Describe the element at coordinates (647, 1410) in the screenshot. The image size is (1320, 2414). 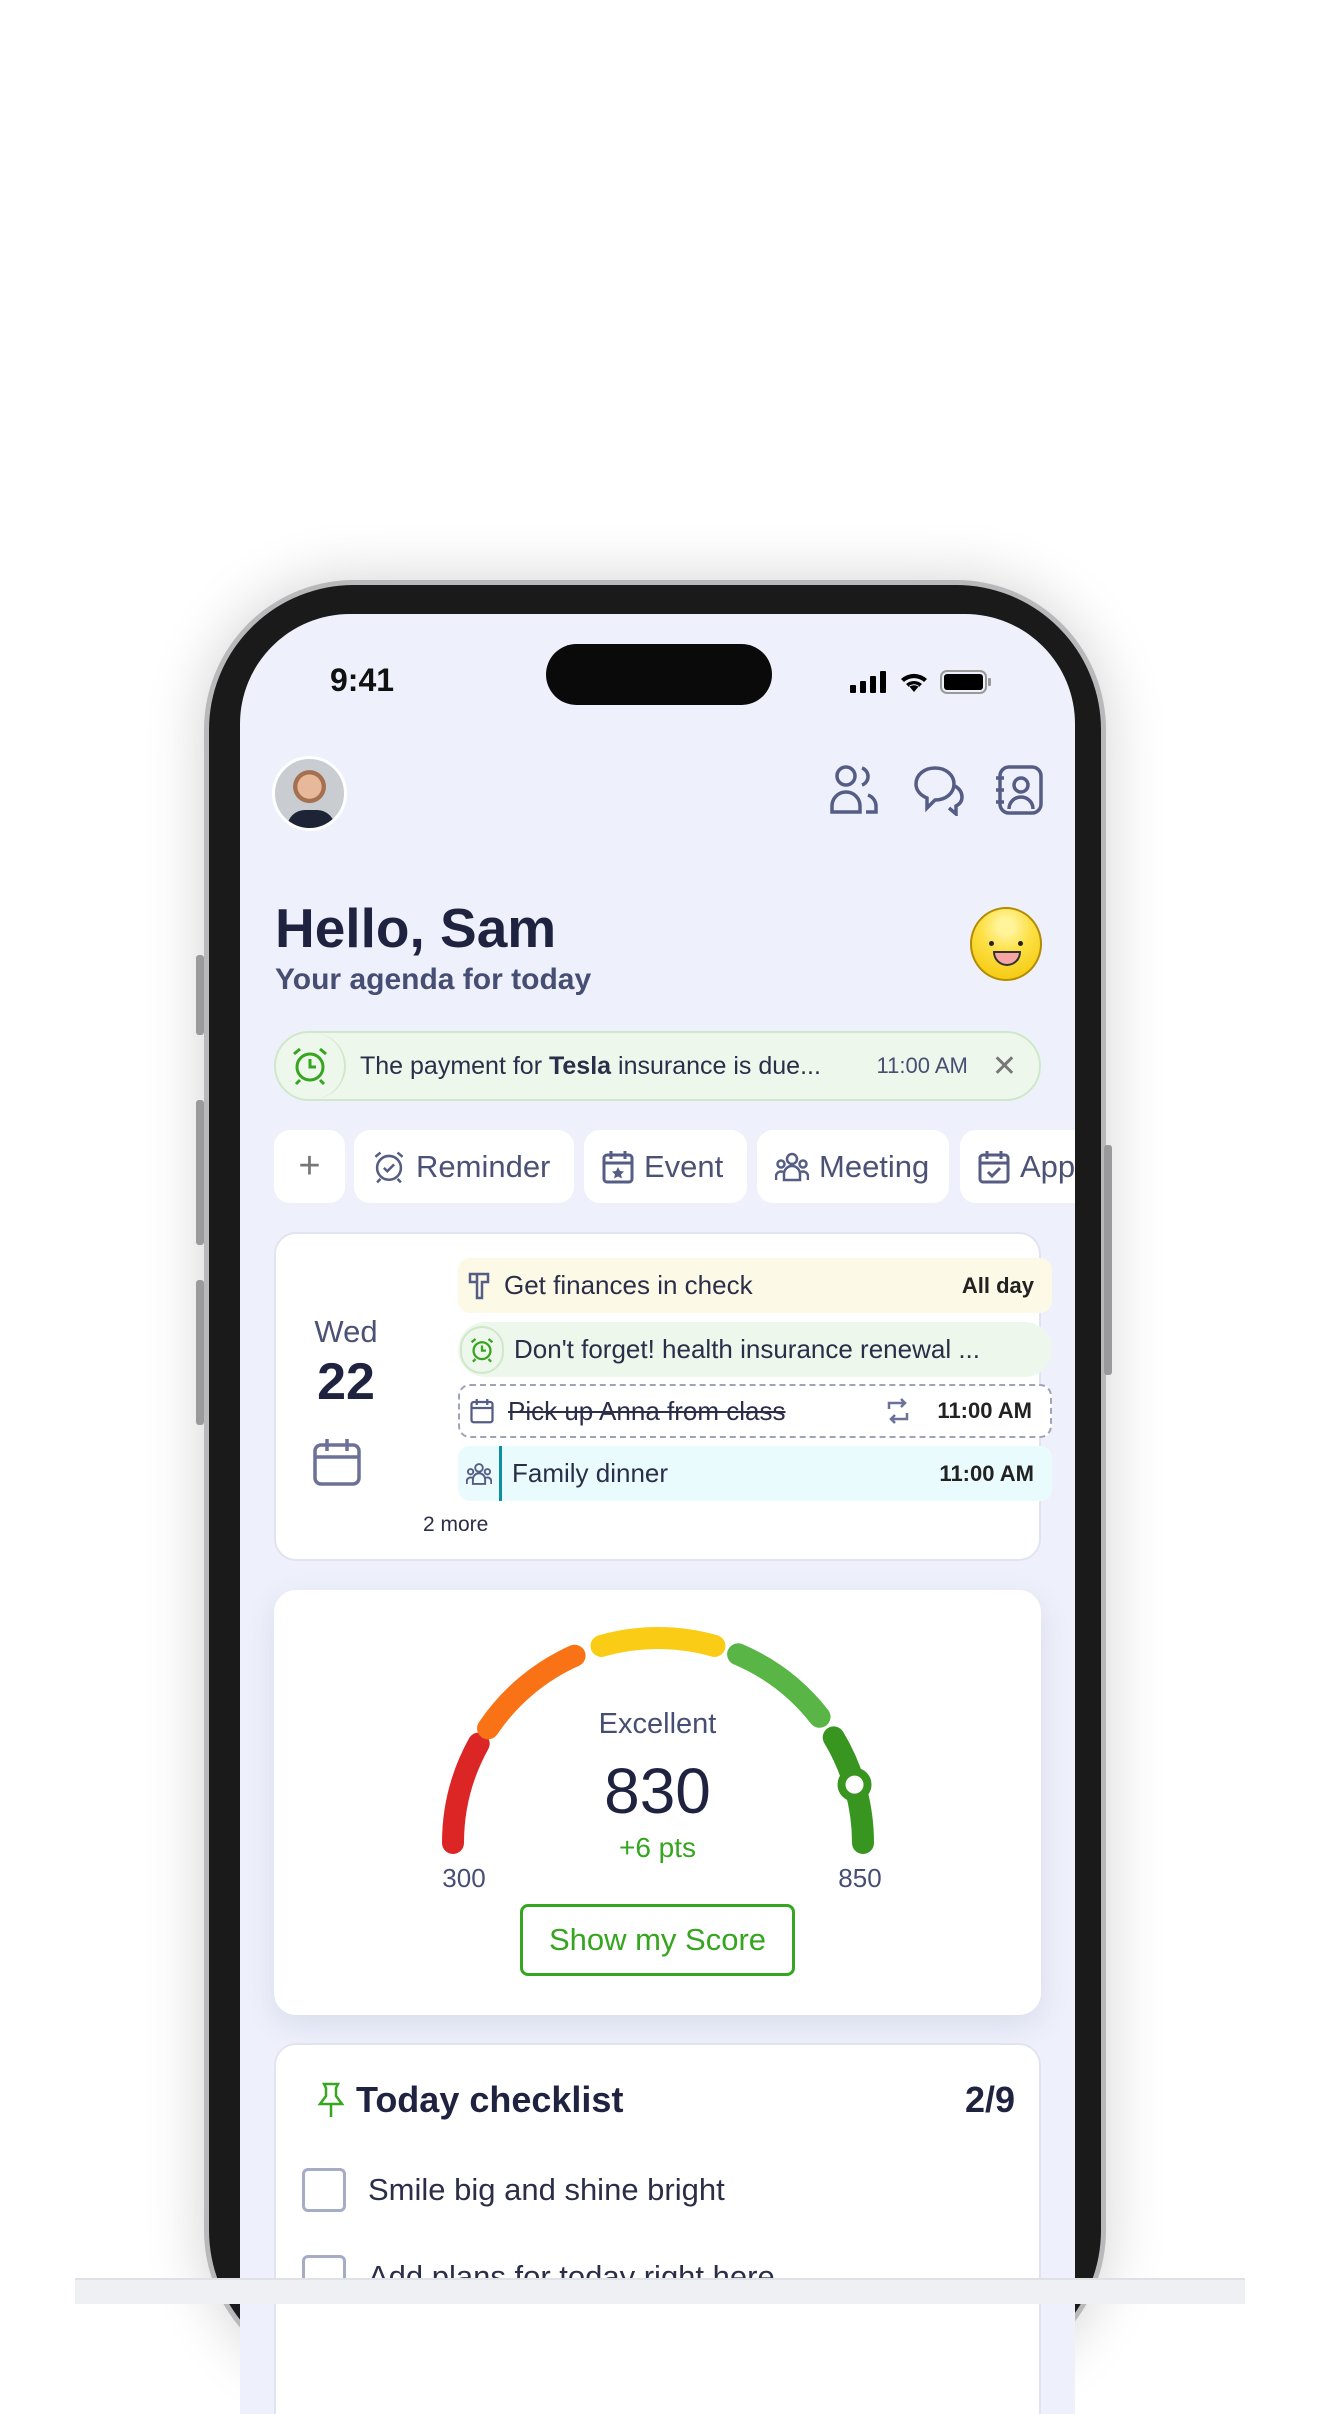
I see `agenda-item-label: Pick up Anna from class` at that location.